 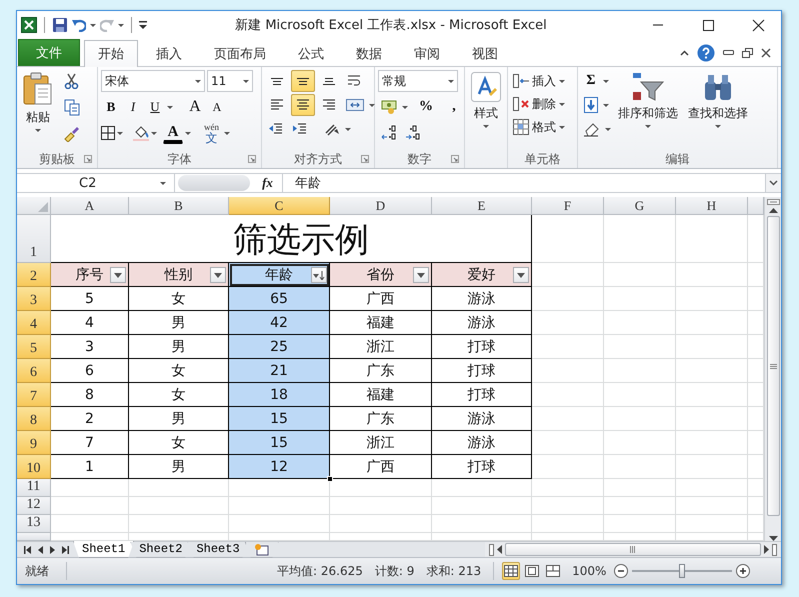 What do you see at coordinates (211, 133) in the screenshot?
I see `phonetic-button: wén 文` at bounding box center [211, 133].